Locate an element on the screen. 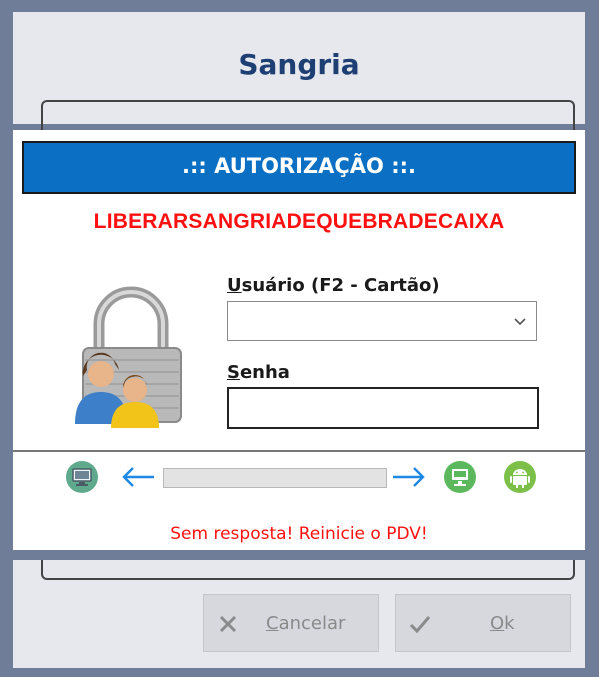  frame-border-bottom is located at coordinates (308, 570).